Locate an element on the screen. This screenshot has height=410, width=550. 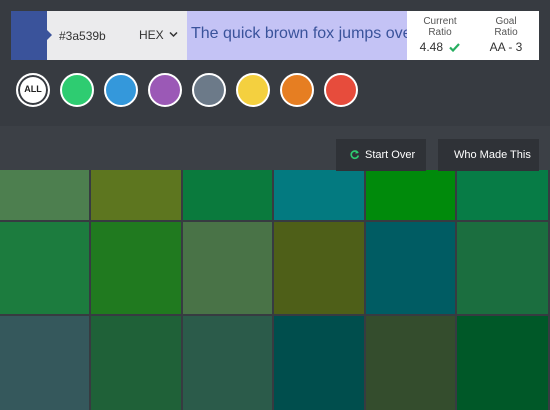
filter-yellow-button is located at coordinates (253, 90).